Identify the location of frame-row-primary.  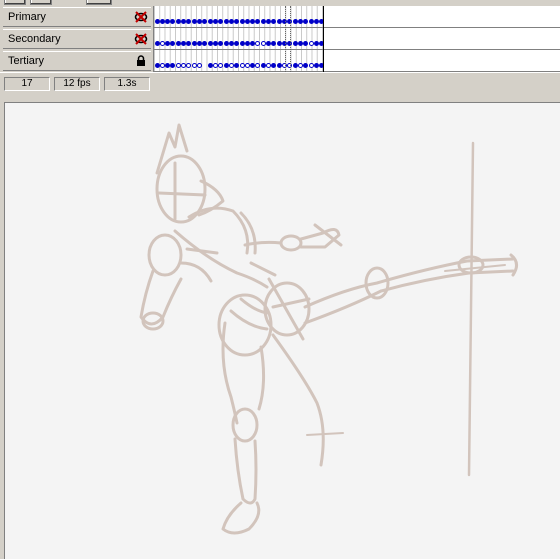
(357, 17).